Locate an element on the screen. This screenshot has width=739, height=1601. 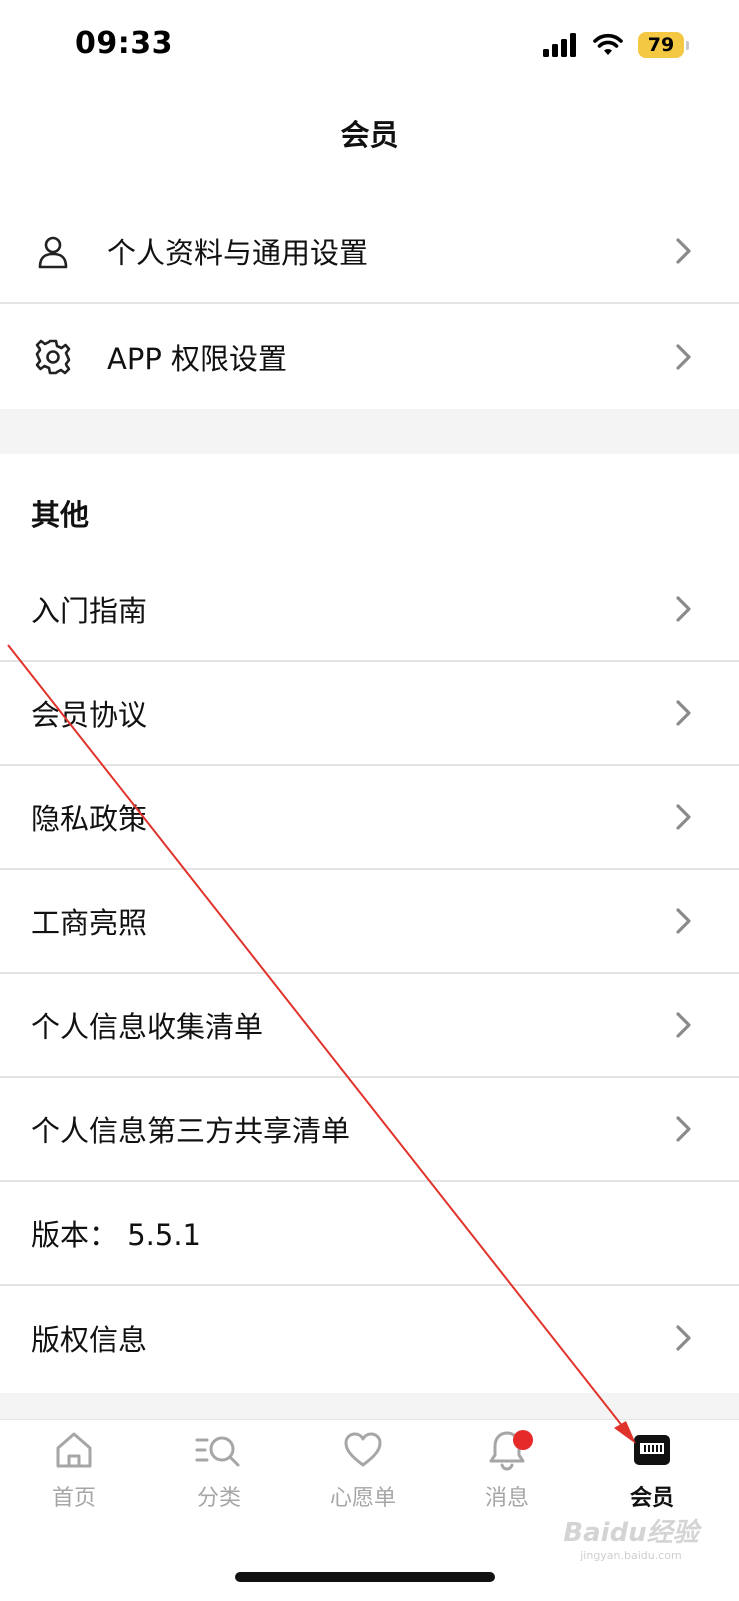
wifi-icon is located at coordinates (608, 44).